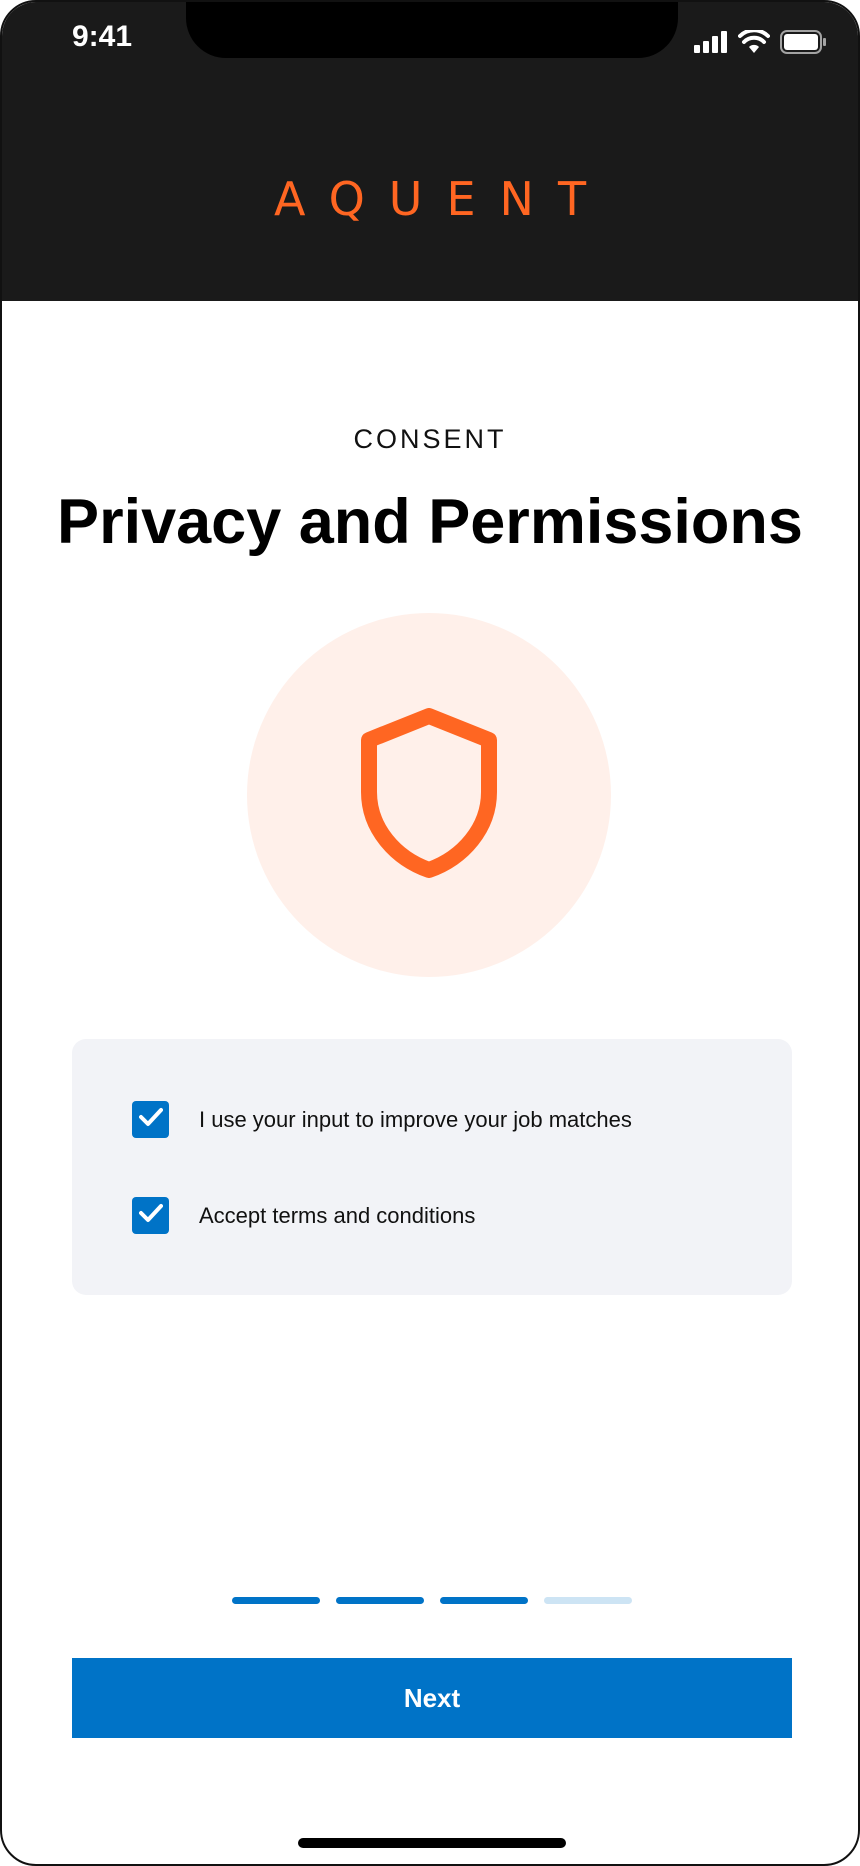 Image resolution: width=860 pixels, height=1866 pixels. I want to click on section-eyebrow: CONSENT, so click(430, 439).